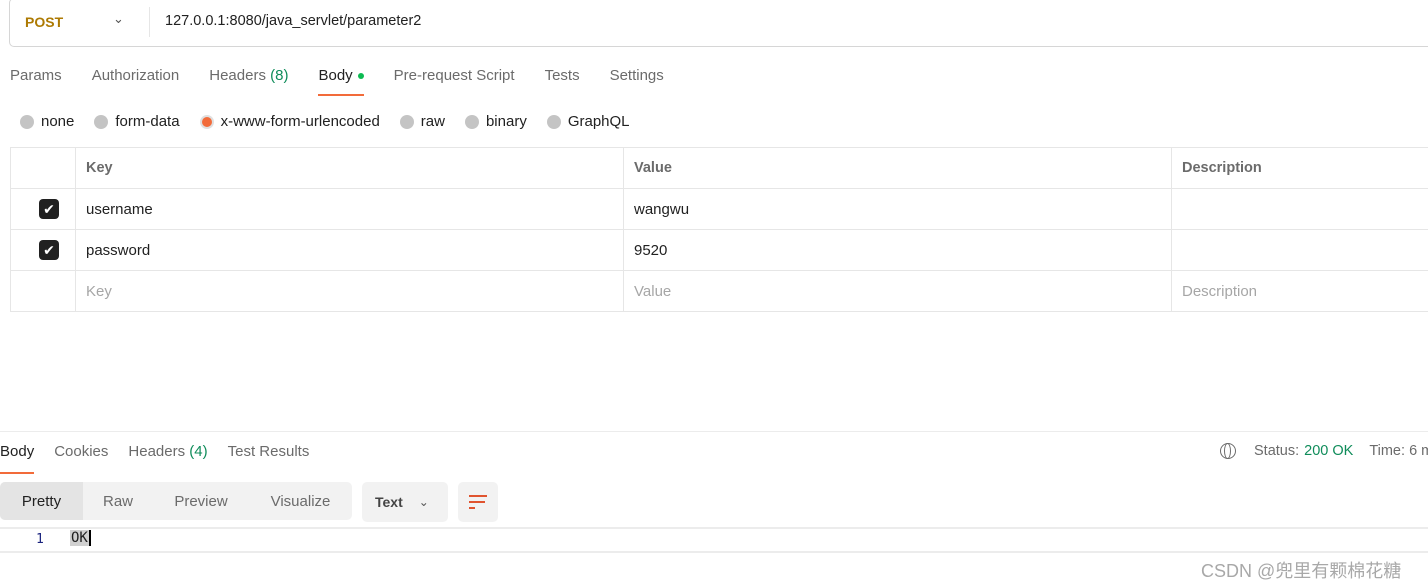  What do you see at coordinates (40, 539) in the screenshot?
I see `line-number: 1` at bounding box center [40, 539].